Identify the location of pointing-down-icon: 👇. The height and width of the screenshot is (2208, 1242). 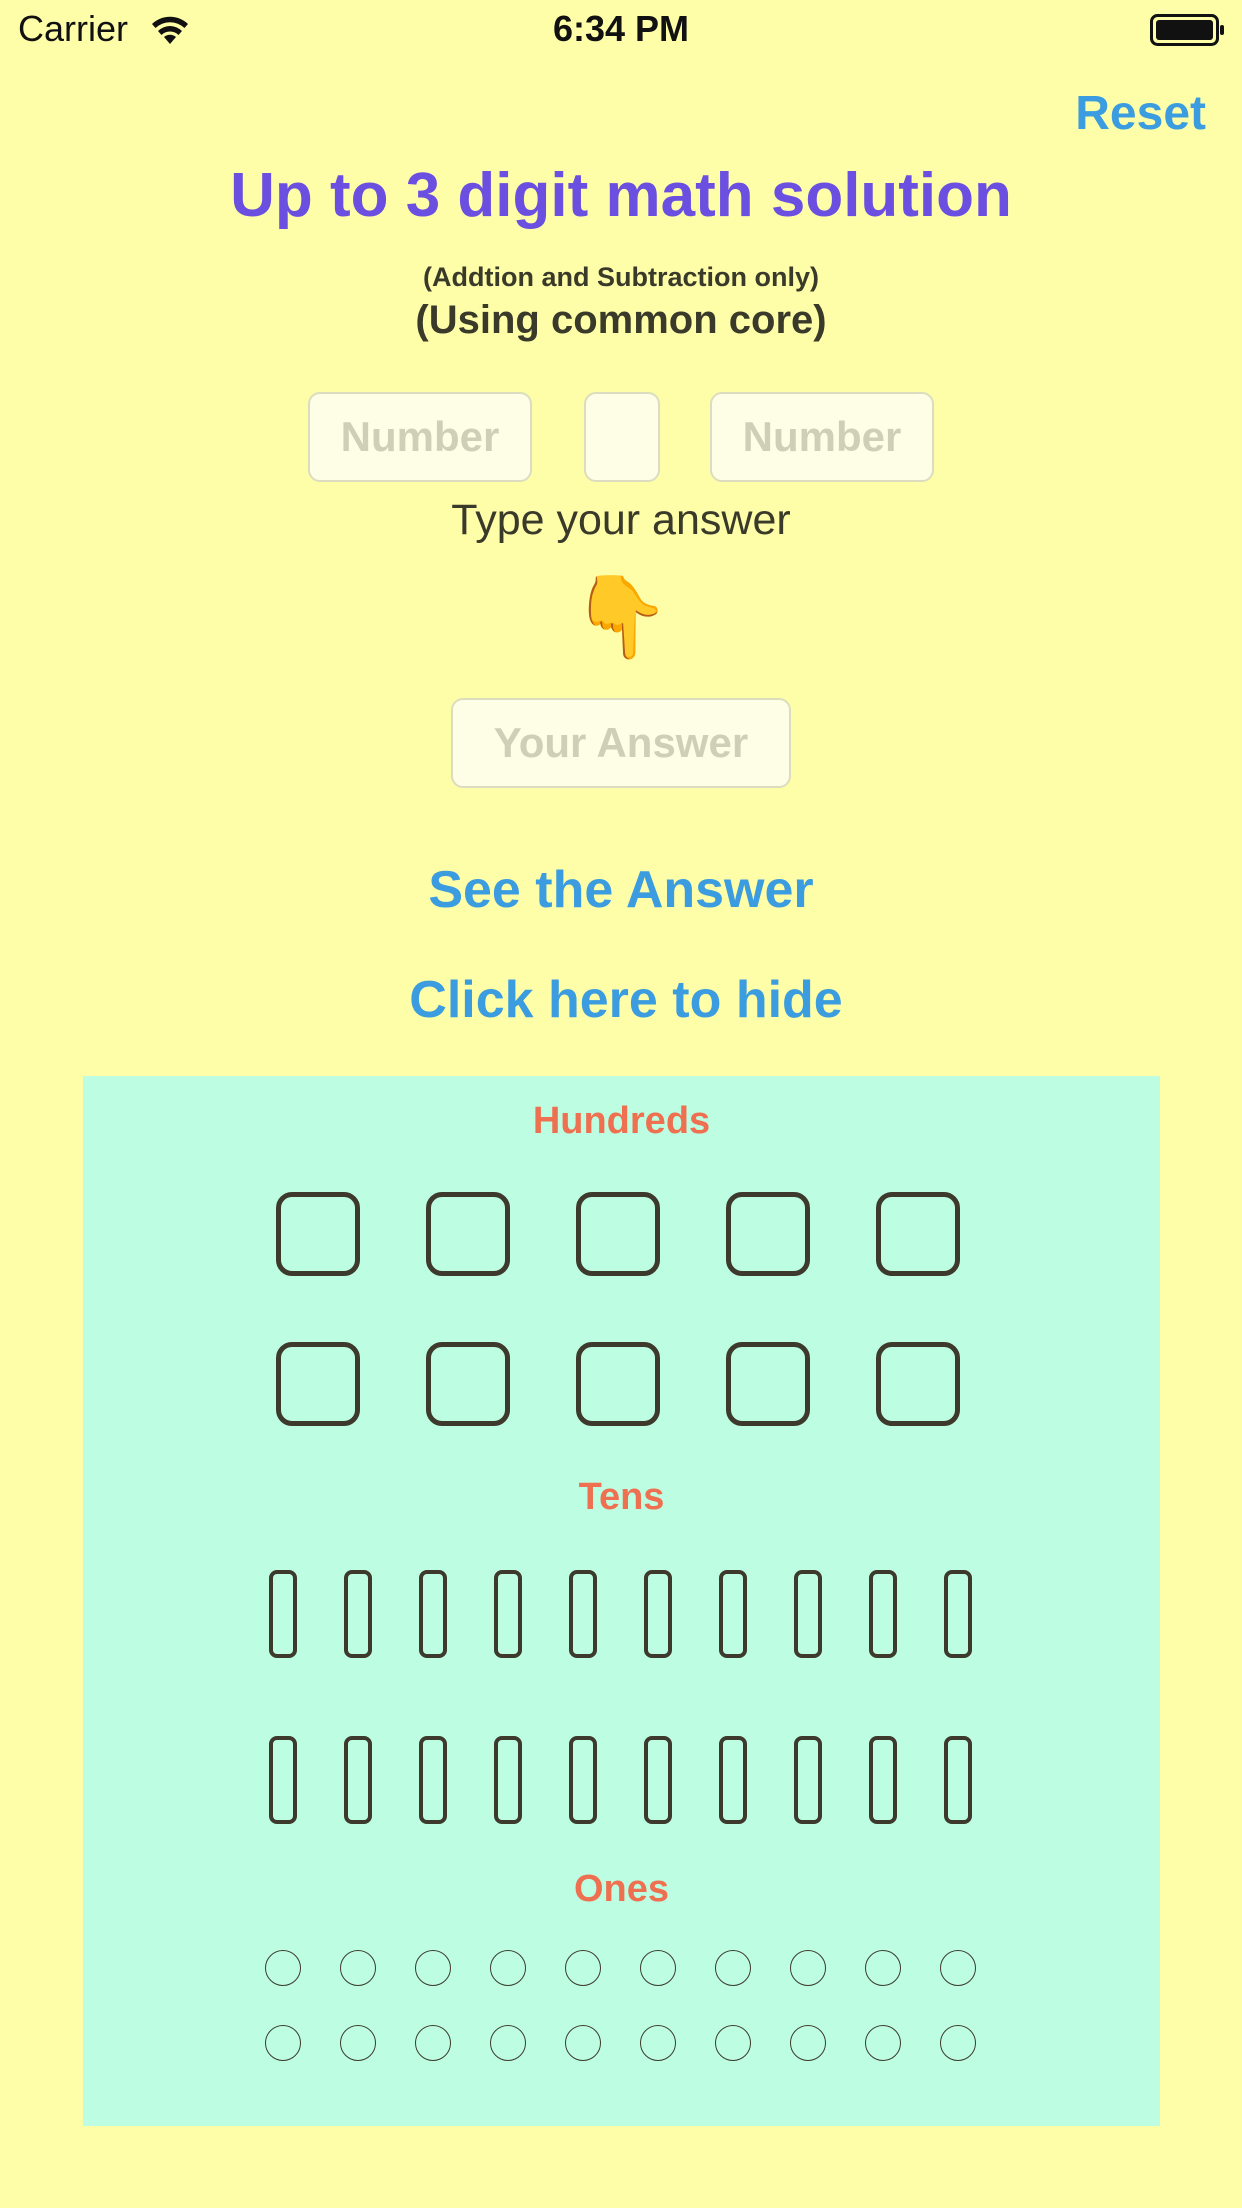
(621, 616).